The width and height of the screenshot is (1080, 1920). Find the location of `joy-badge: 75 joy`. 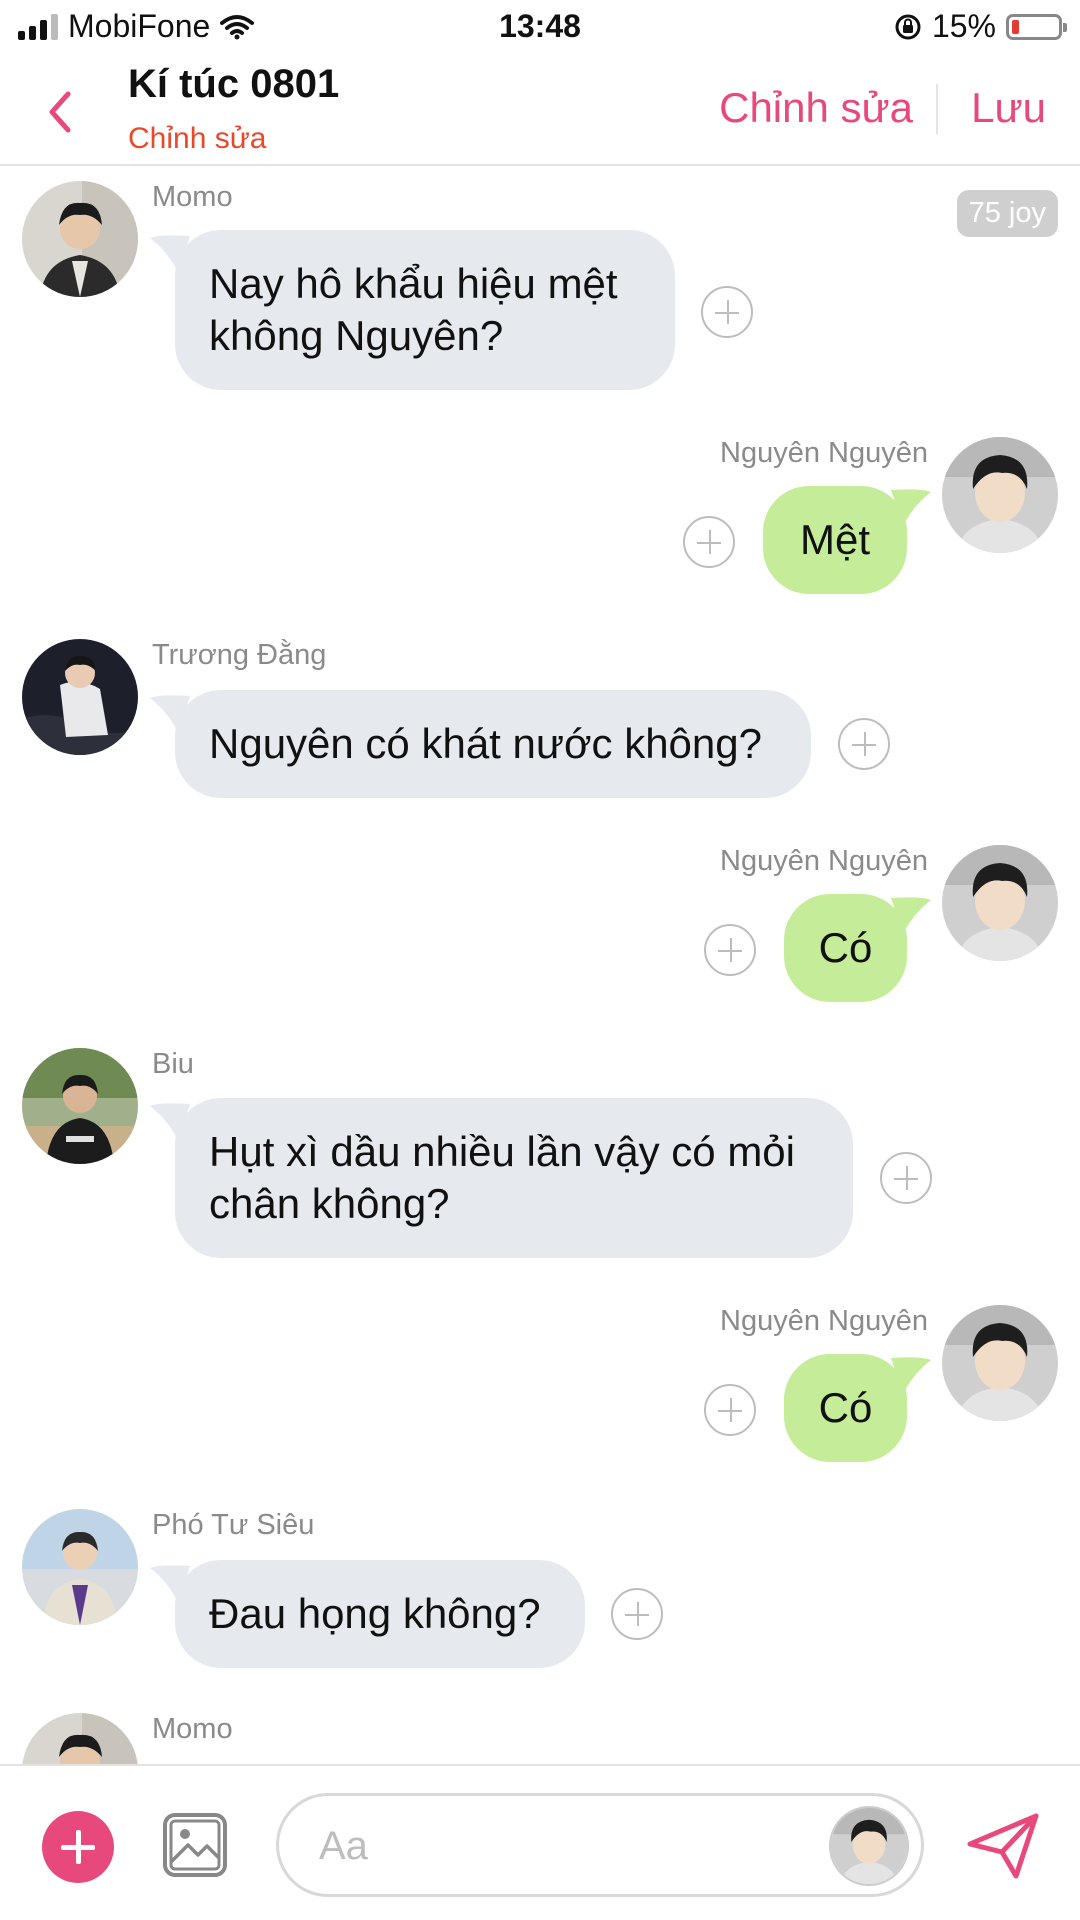

joy-badge: 75 joy is located at coordinates (1007, 213).